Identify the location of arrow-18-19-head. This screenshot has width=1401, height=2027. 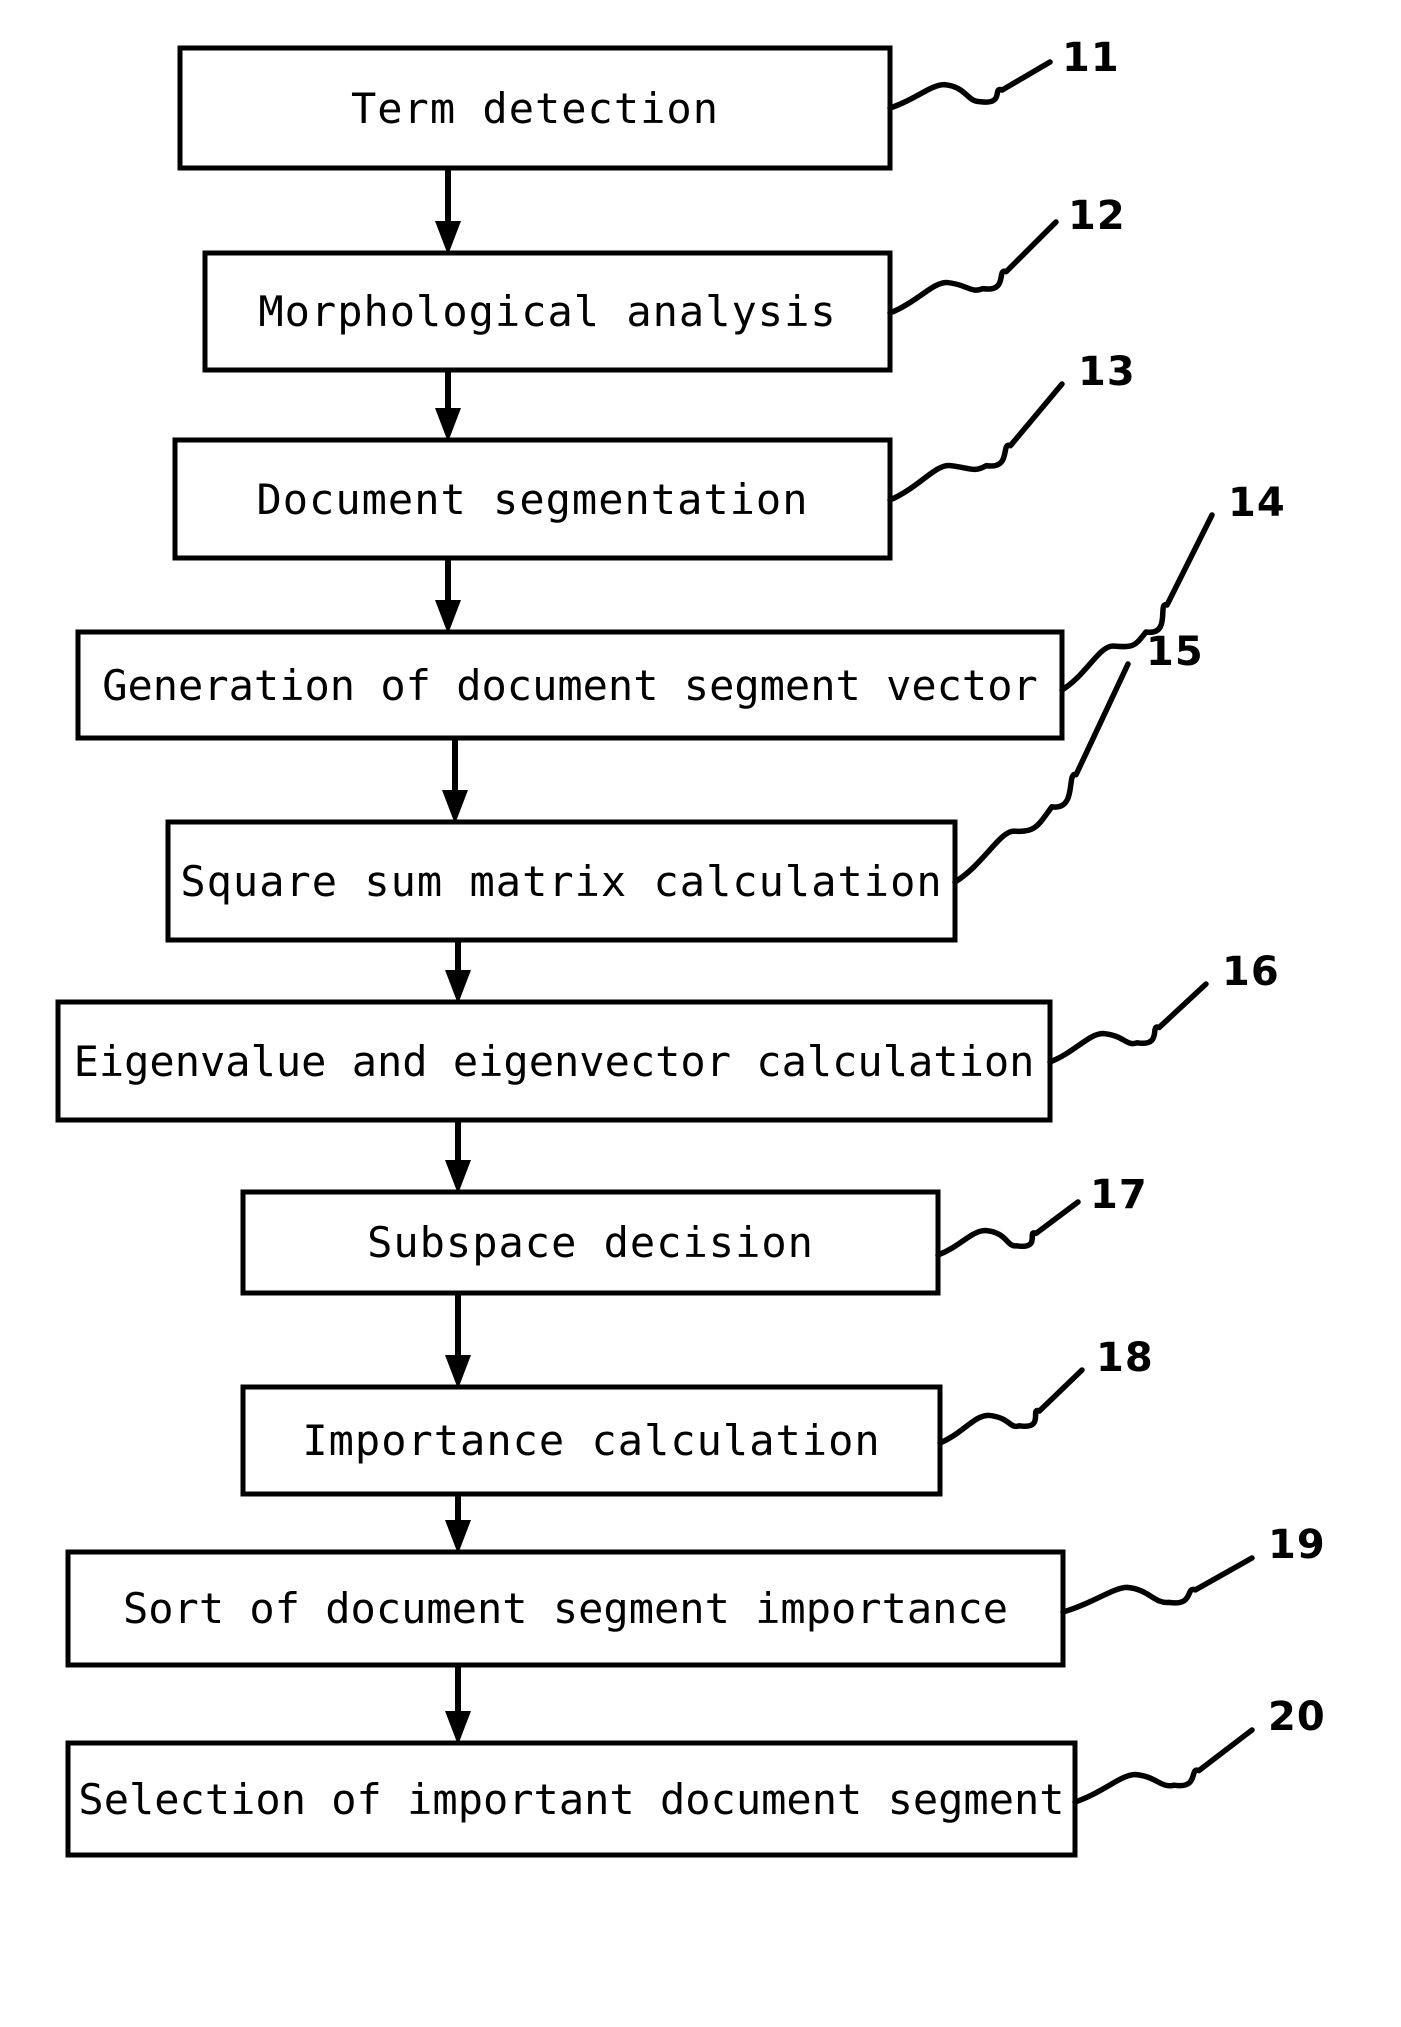
(458, 1537).